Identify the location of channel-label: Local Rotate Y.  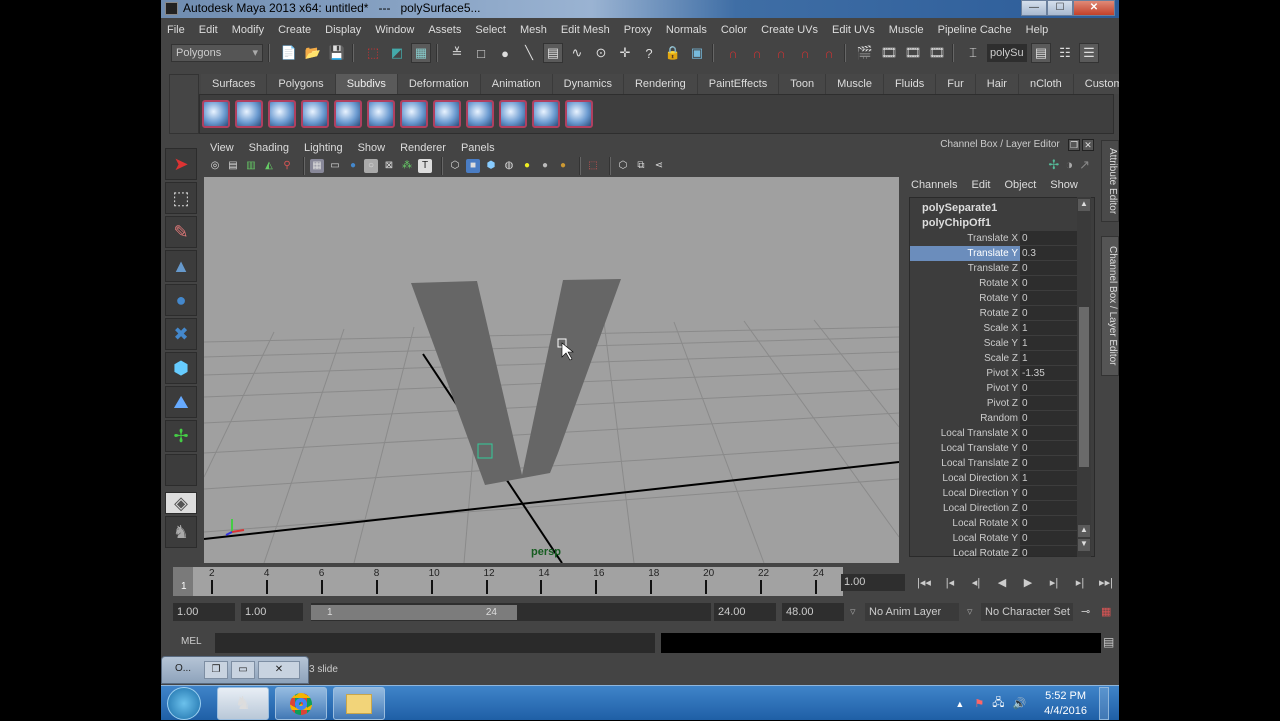
(965, 538).